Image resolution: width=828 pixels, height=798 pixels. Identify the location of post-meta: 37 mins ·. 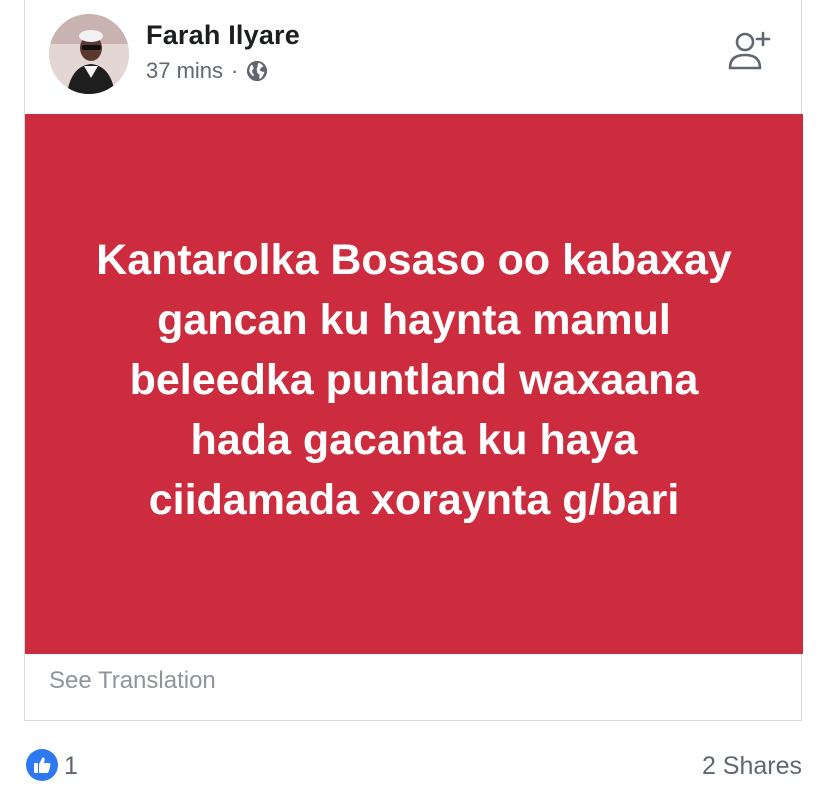
(207, 71).